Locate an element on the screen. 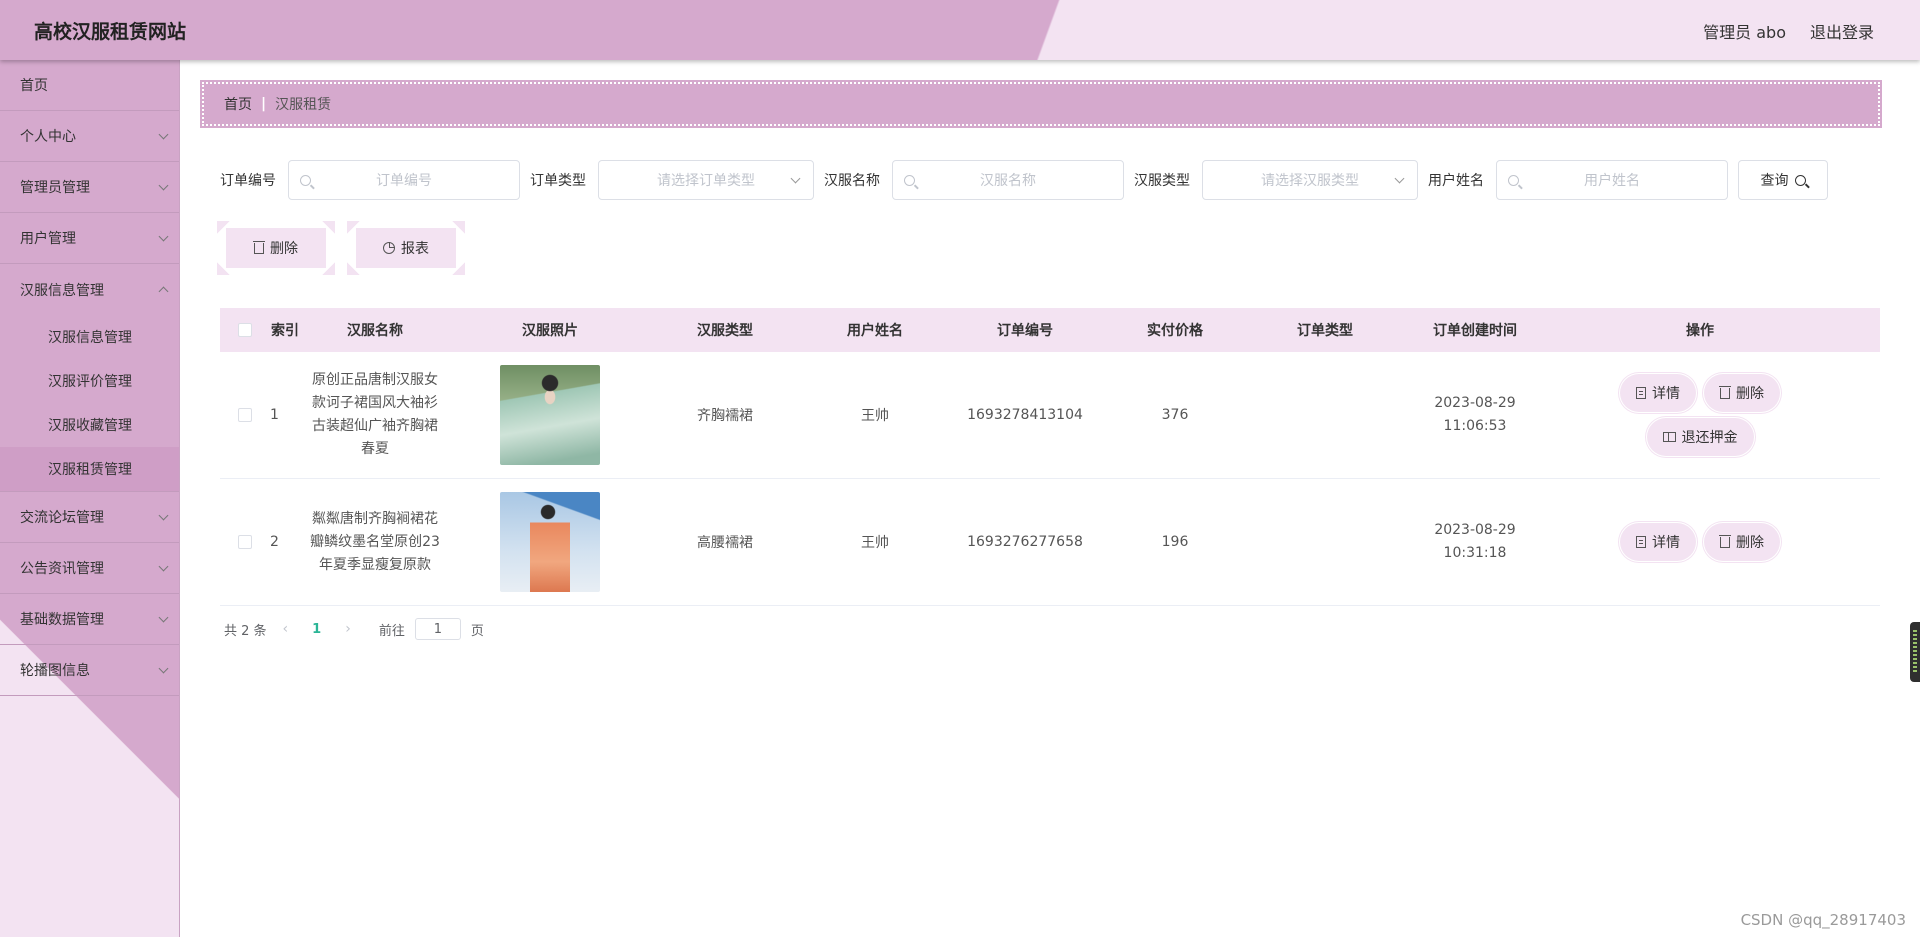  side-toolbar-handle is located at coordinates (1915, 652).